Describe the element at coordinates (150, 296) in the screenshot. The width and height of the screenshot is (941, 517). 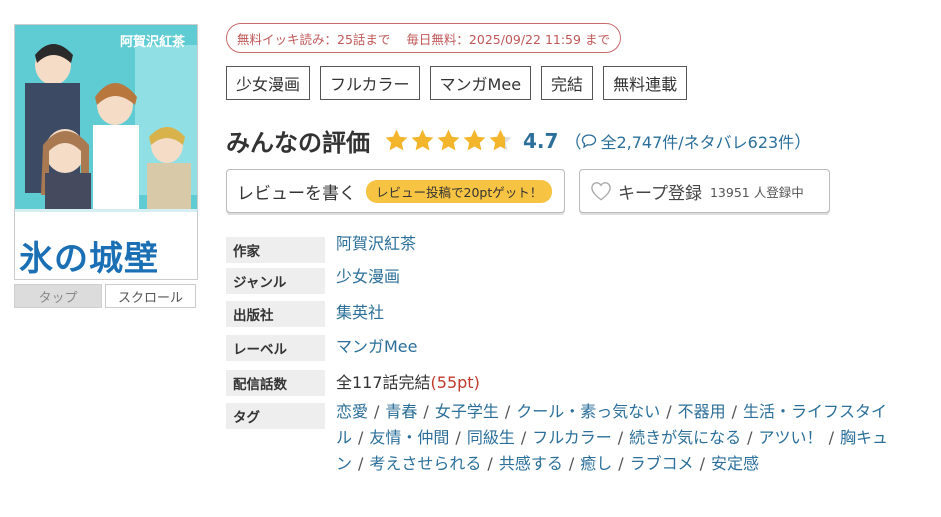
I see `scroll-view-button: スクロール` at that location.